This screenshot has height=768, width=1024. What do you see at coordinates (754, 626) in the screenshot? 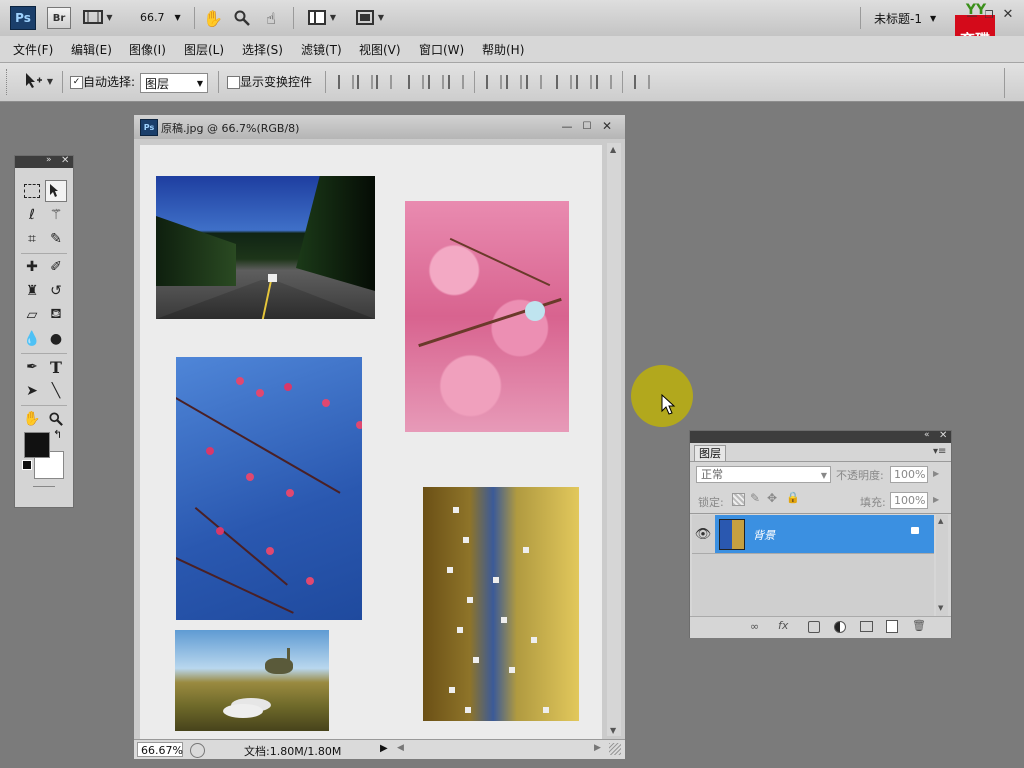
I see `link-layers-icon: ∞` at bounding box center [754, 626].